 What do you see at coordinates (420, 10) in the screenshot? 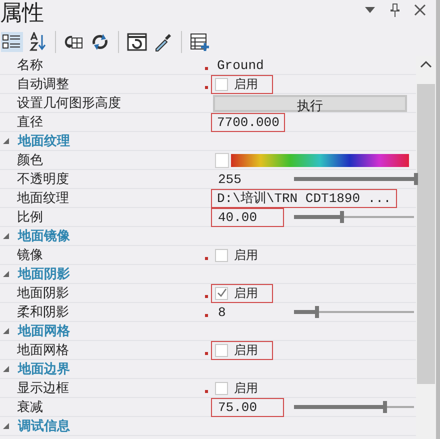
I see `close-icon` at bounding box center [420, 10].